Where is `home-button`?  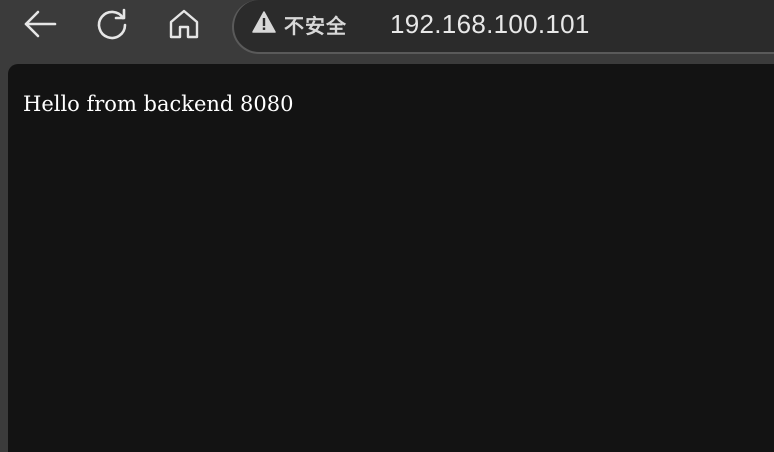
home-button is located at coordinates (184, 24).